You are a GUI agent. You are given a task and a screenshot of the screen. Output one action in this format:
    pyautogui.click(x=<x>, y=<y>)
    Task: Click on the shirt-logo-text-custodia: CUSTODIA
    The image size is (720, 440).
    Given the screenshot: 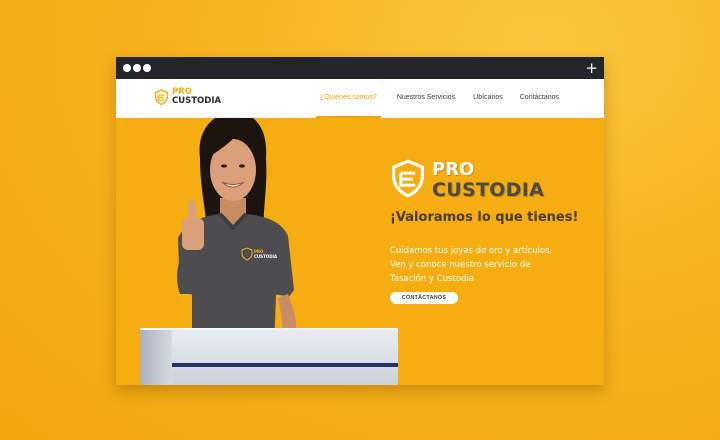 What is the action you would take?
    pyautogui.click(x=266, y=256)
    